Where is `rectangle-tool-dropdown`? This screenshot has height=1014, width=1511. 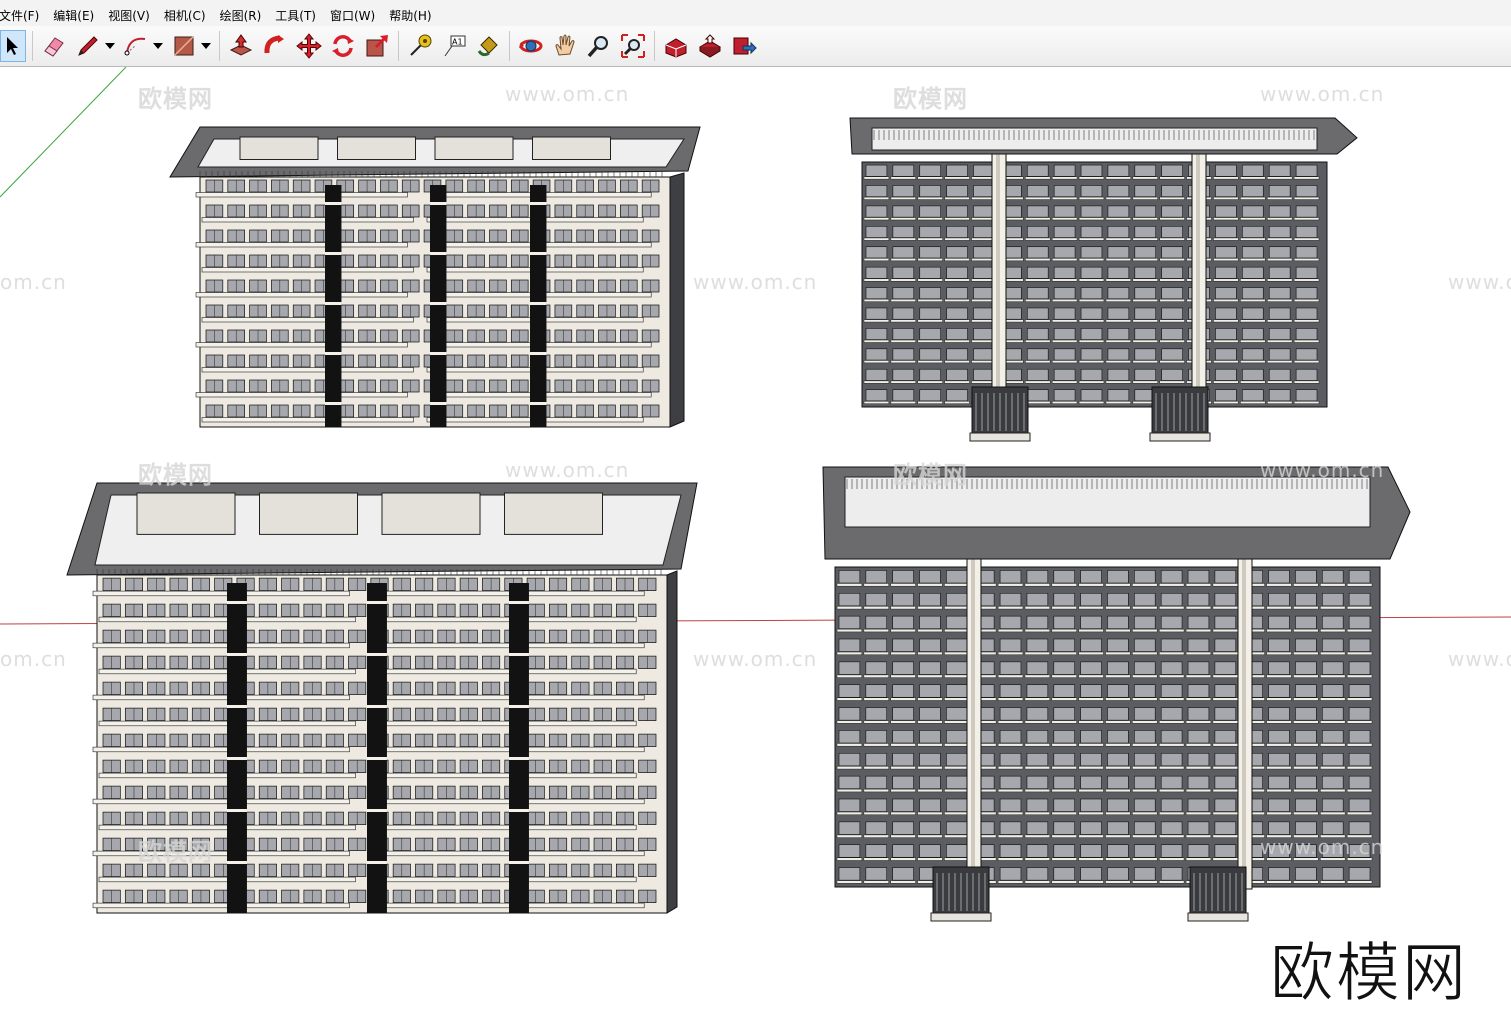 rectangle-tool-dropdown is located at coordinates (206, 46).